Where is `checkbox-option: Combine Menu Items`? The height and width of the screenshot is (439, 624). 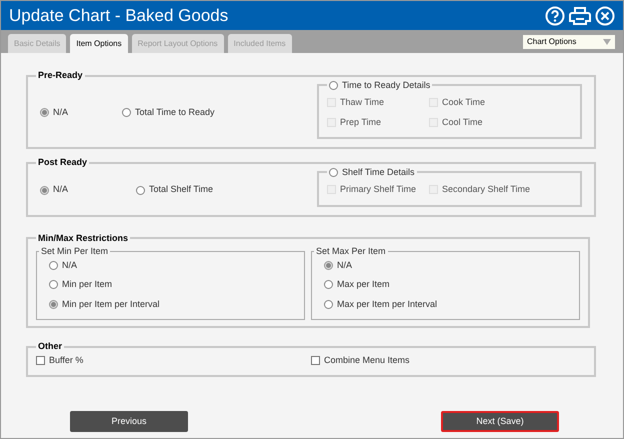 checkbox-option: Combine Menu Items is located at coordinates (448, 360).